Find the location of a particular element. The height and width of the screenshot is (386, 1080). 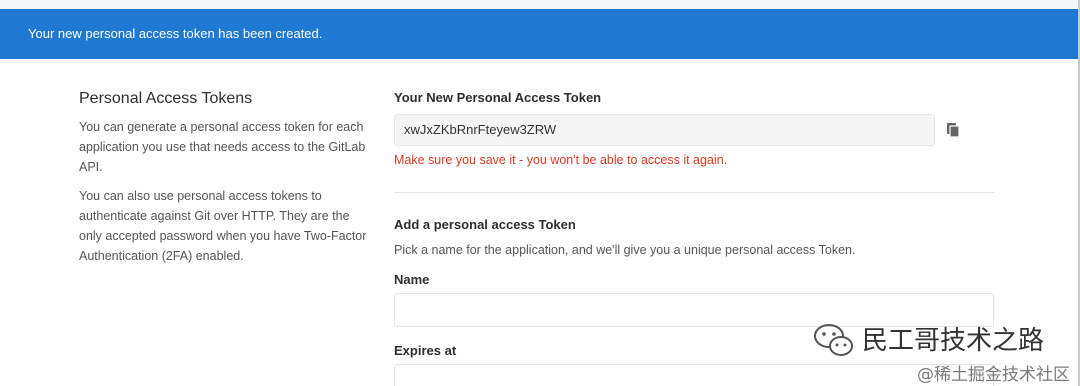

token-field: xwJxZKbRnrFteyew3ZRW is located at coordinates (664, 130).